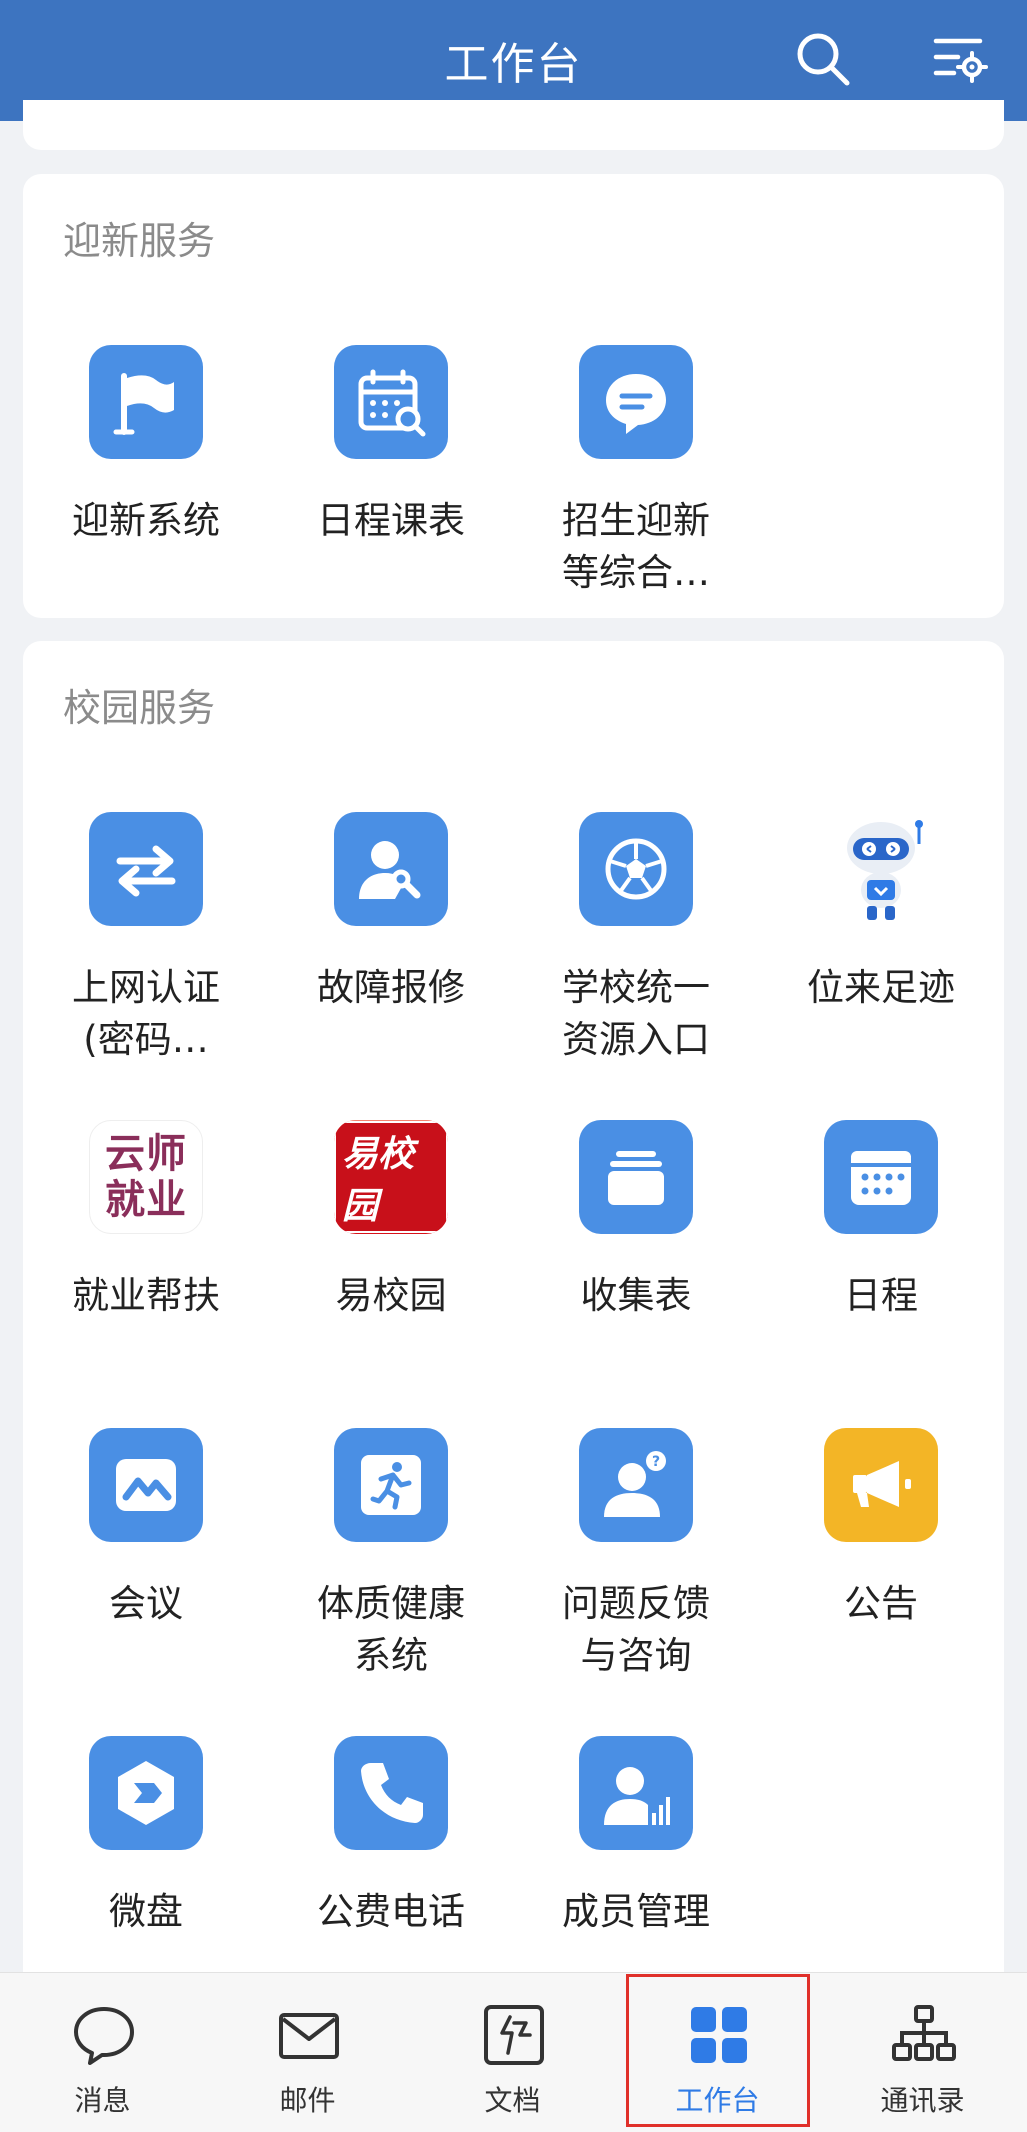 Image resolution: width=1027 pixels, height=2132 pixels. I want to click on contacts-org-icon, so click(924, 2035).